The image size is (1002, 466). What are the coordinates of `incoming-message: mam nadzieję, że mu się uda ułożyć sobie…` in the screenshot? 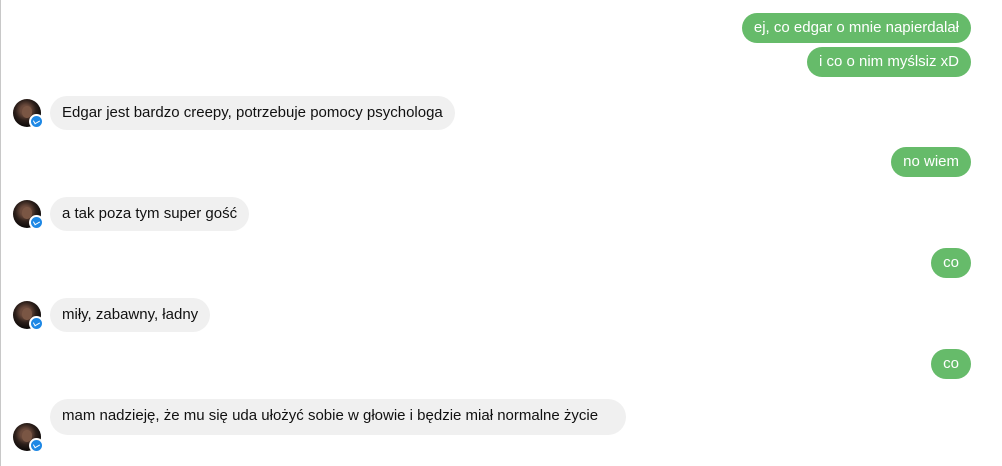 It's located at (338, 417).